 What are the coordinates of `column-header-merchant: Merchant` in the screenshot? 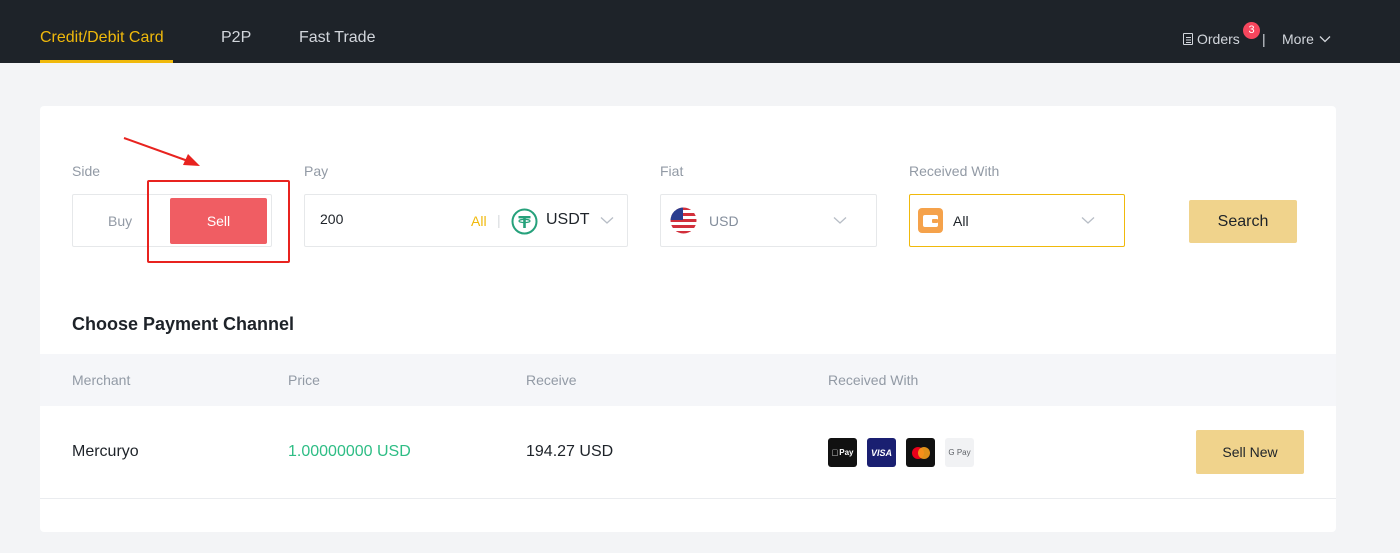 It's located at (101, 380).